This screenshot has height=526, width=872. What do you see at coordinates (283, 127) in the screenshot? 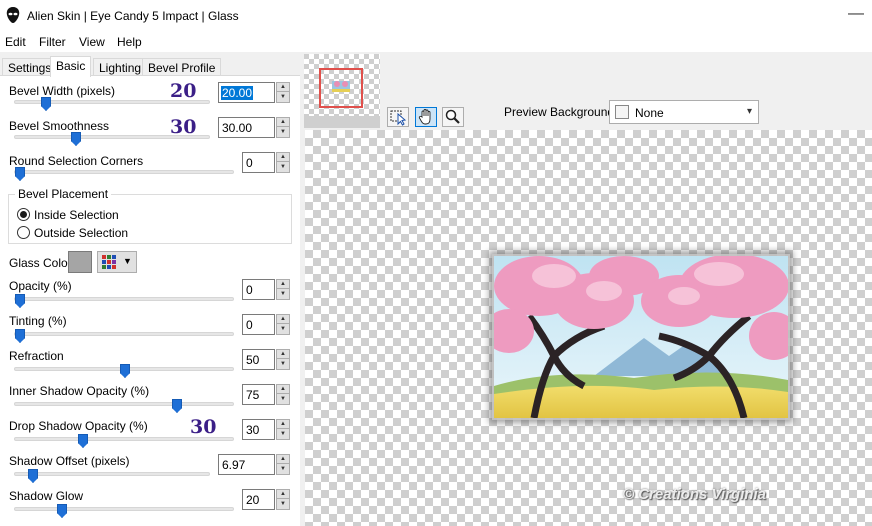
I see `bevel-smoothness-spinner: ▲ ▼` at bounding box center [283, 127].